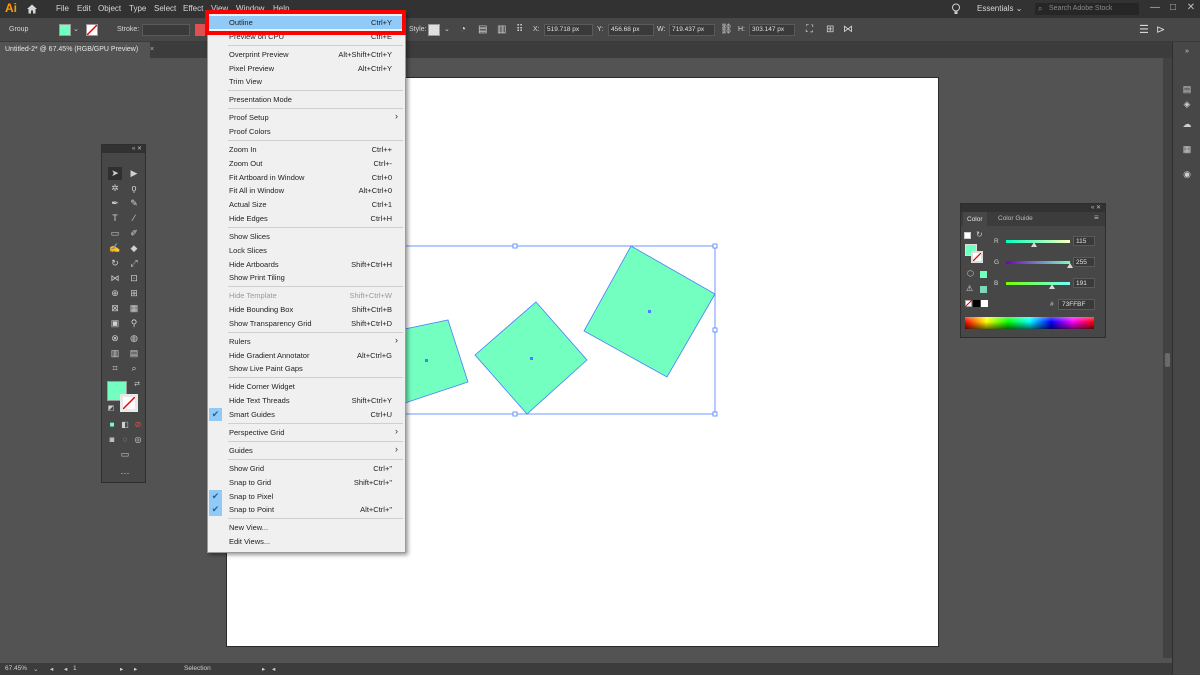 The width and height of the screenshot is (1200, 675). I want to click on tab-color-guide: Color Guide, so click(1015, 218).